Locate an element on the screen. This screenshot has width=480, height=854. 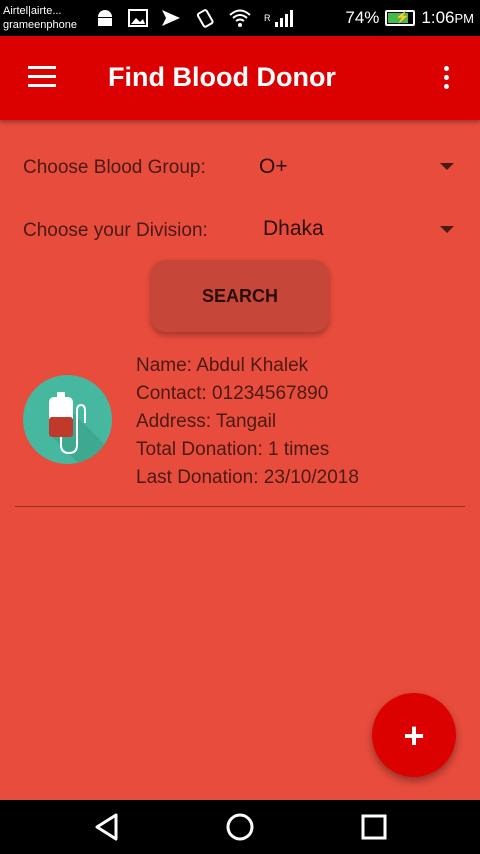
status-right: 74% ⚡ 1:06PM is located at coordinates (409, 18).